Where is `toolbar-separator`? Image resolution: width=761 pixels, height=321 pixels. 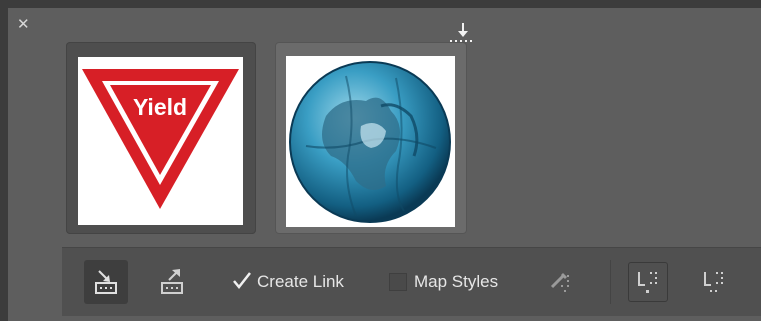 toolbar-separator is located at coordinates (610, 282).